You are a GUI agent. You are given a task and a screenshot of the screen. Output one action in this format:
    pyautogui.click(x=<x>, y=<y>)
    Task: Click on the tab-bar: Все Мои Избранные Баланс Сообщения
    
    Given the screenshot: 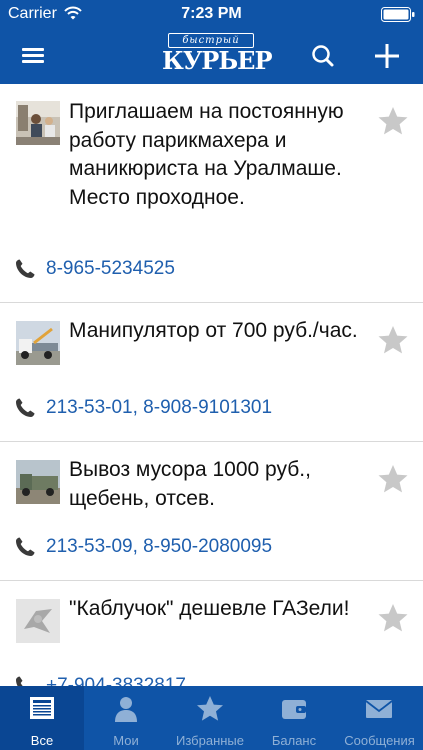 What is the action you would take?
    pyautogui.click(x=211, y=718)
    